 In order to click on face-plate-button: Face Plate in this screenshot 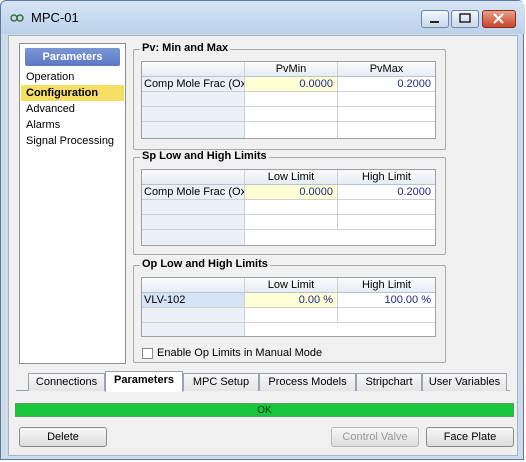, I will do `click(470, 437)`.